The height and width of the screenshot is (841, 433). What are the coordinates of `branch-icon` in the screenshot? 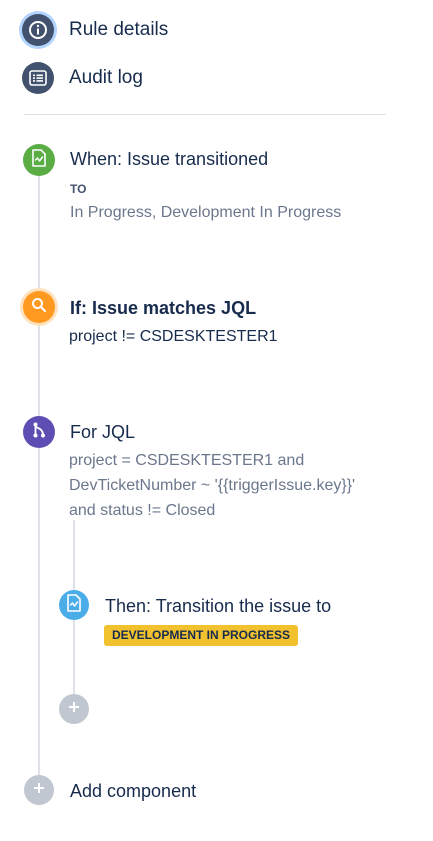 It's located at (39, 432).